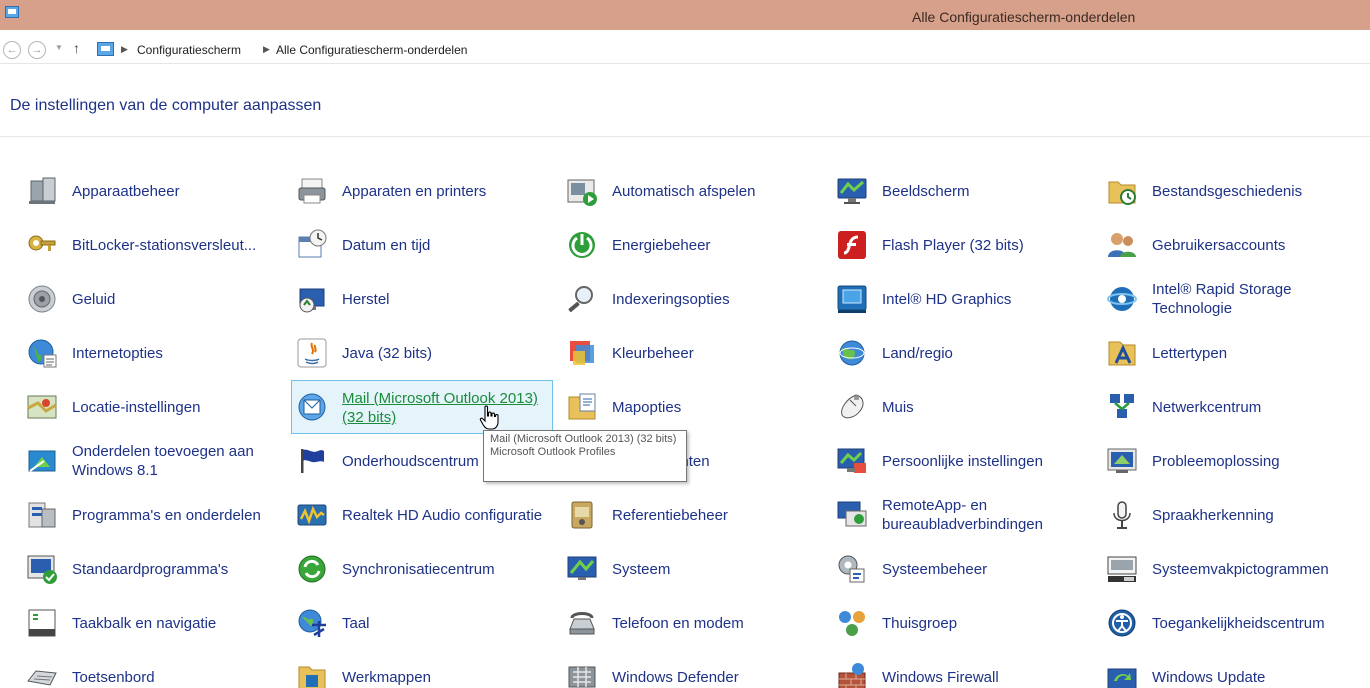  What do you see at coordinates (1233, 299) in the screenshot?
I see `control-panel-item-intel-rapid-storage-technologie: Intel® Rapid Storage Technologie` at bounding box center [1233, 299].